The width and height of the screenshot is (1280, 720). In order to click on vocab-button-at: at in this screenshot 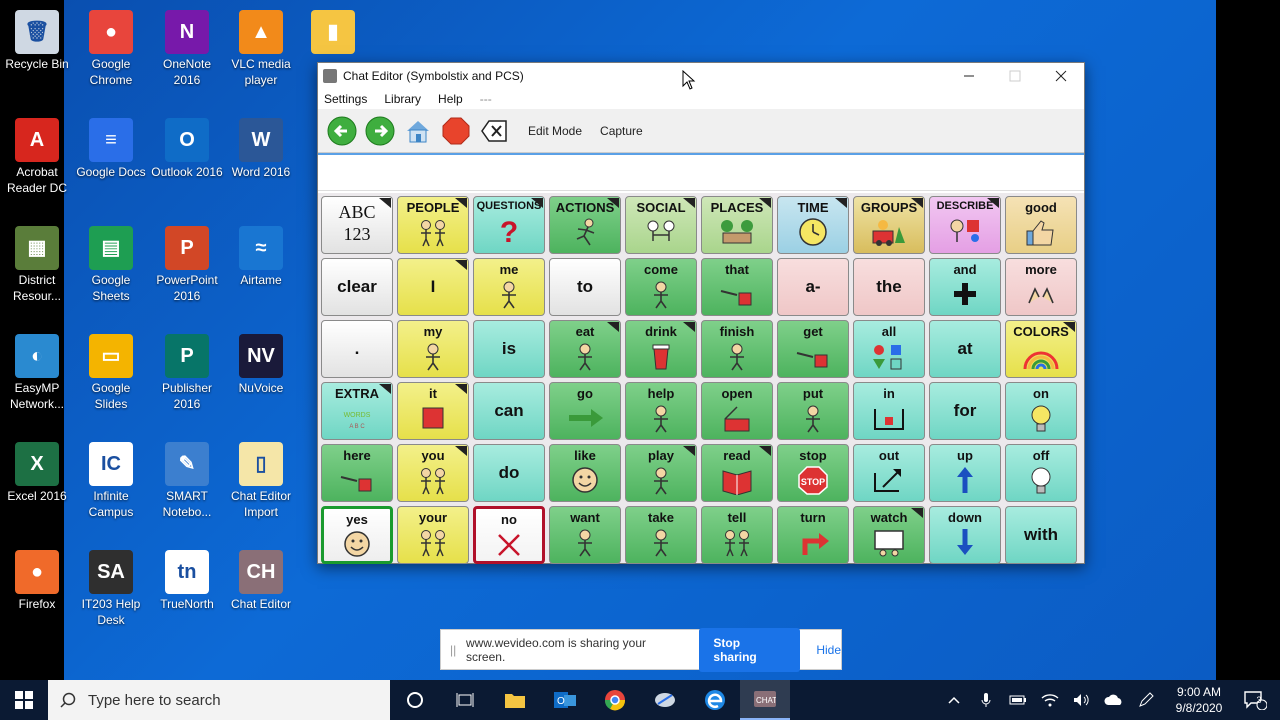, I will do `click(965, 349)`.